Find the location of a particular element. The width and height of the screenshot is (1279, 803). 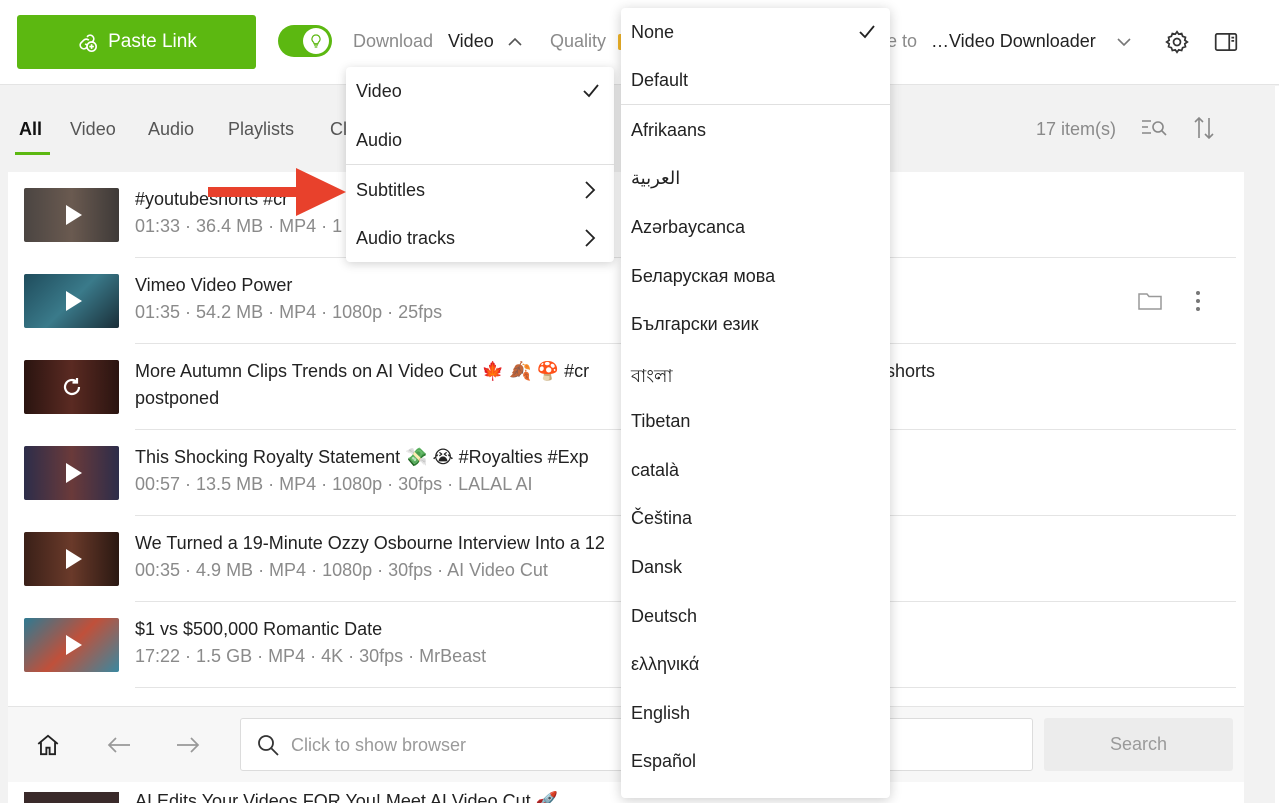

sidebar-icon is located at coordinates (1226, 42).